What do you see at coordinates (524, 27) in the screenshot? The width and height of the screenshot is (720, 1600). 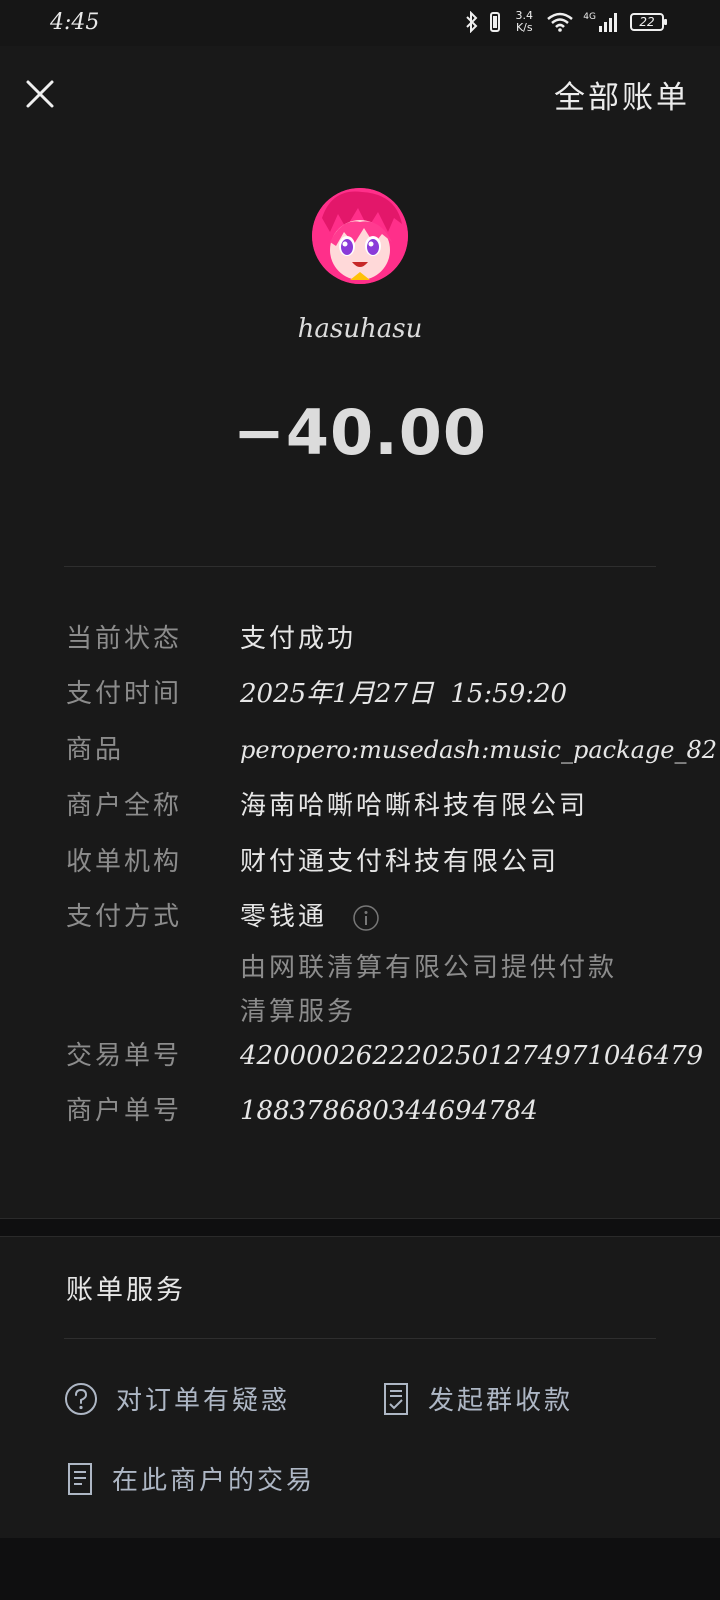 I see `network-speed-unit: K/s` at bounding box center [524, 27].